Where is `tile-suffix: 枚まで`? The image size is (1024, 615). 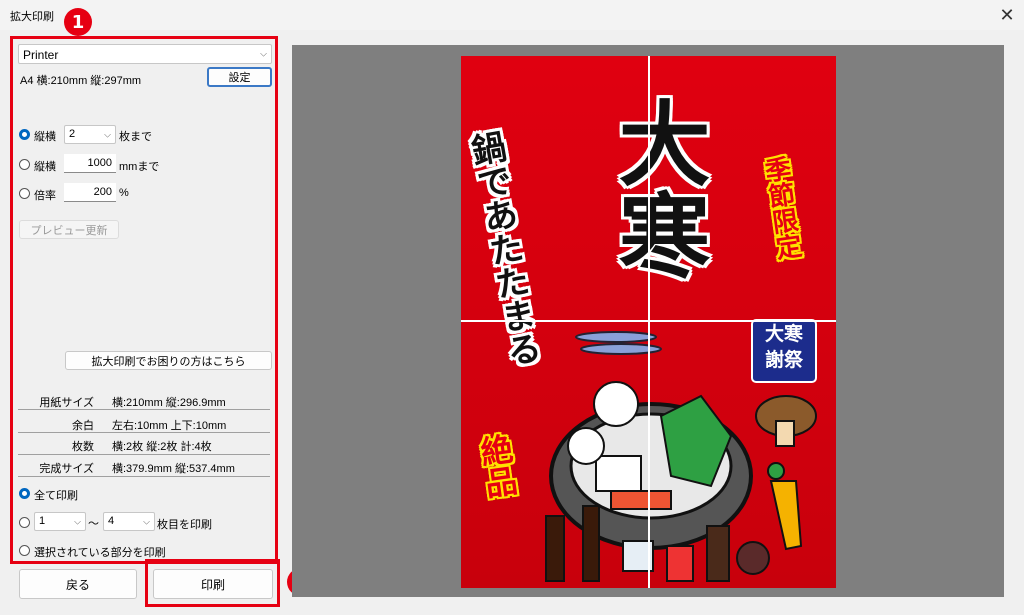
tile-suffix: 枚まで is located at coordinates (135, 137).